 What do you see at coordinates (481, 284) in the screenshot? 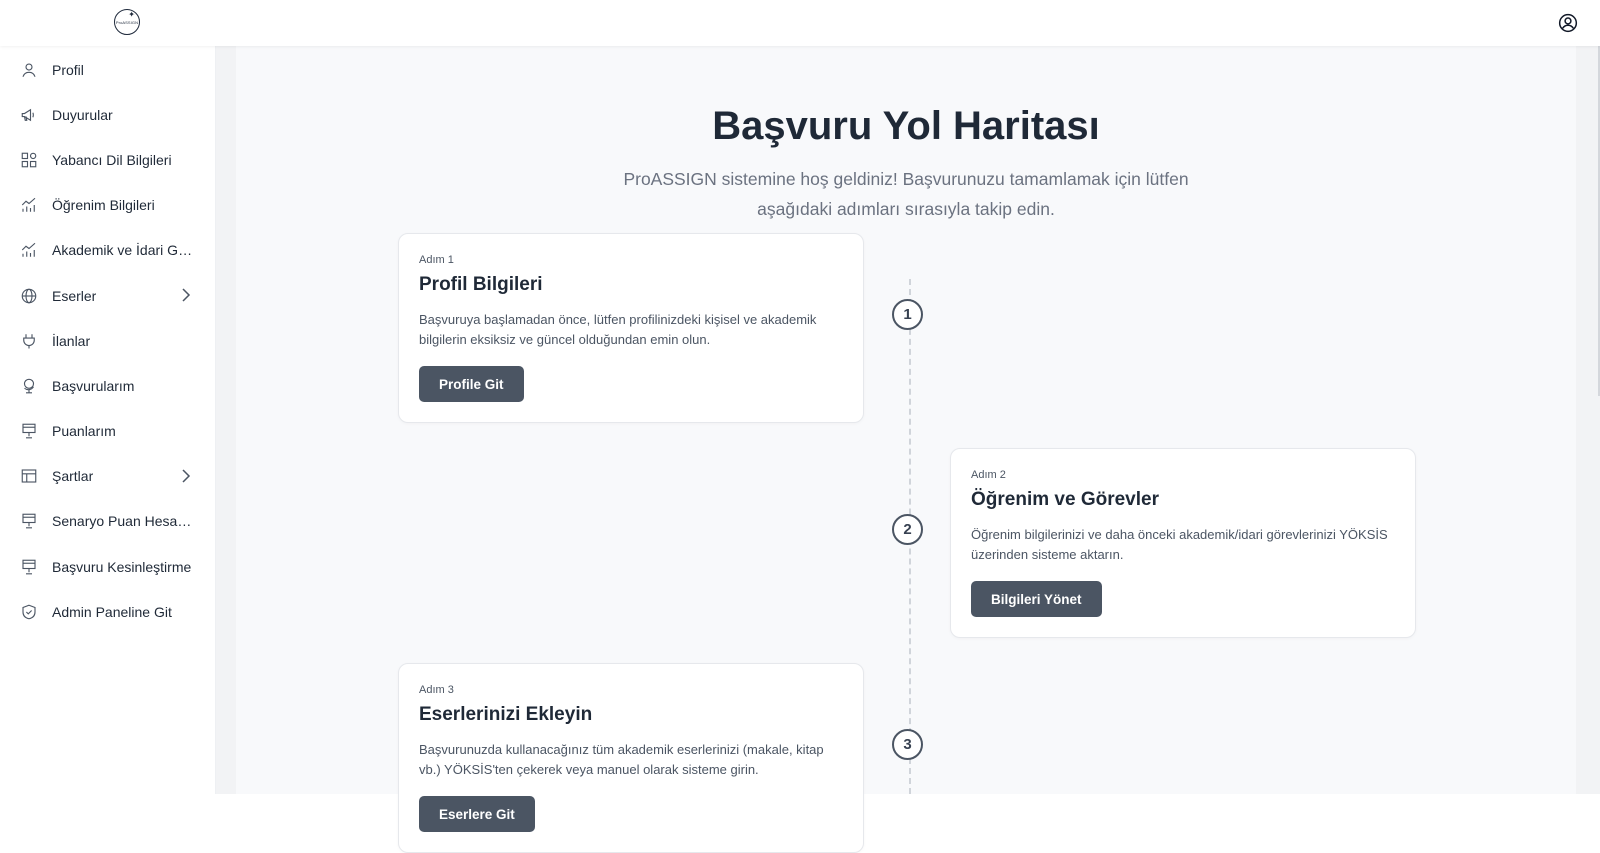
I see `step-title: Profil Bilgileri` at bounding box center [481, 284].